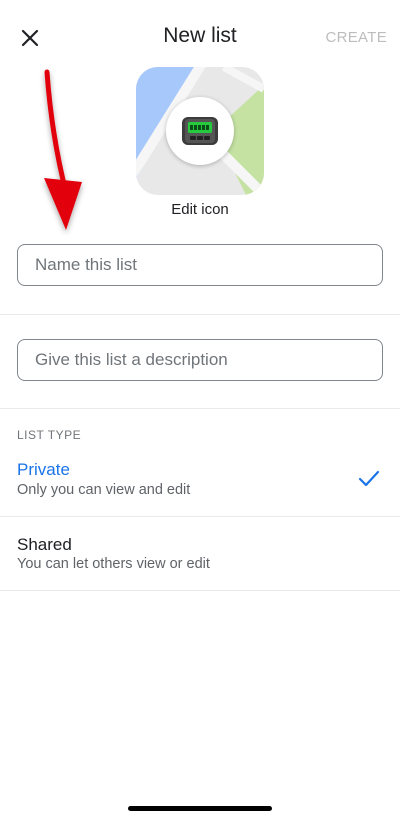 The width and height of the screenshot is (400, 821). I want to click on pager-icon, so click(200, 131).